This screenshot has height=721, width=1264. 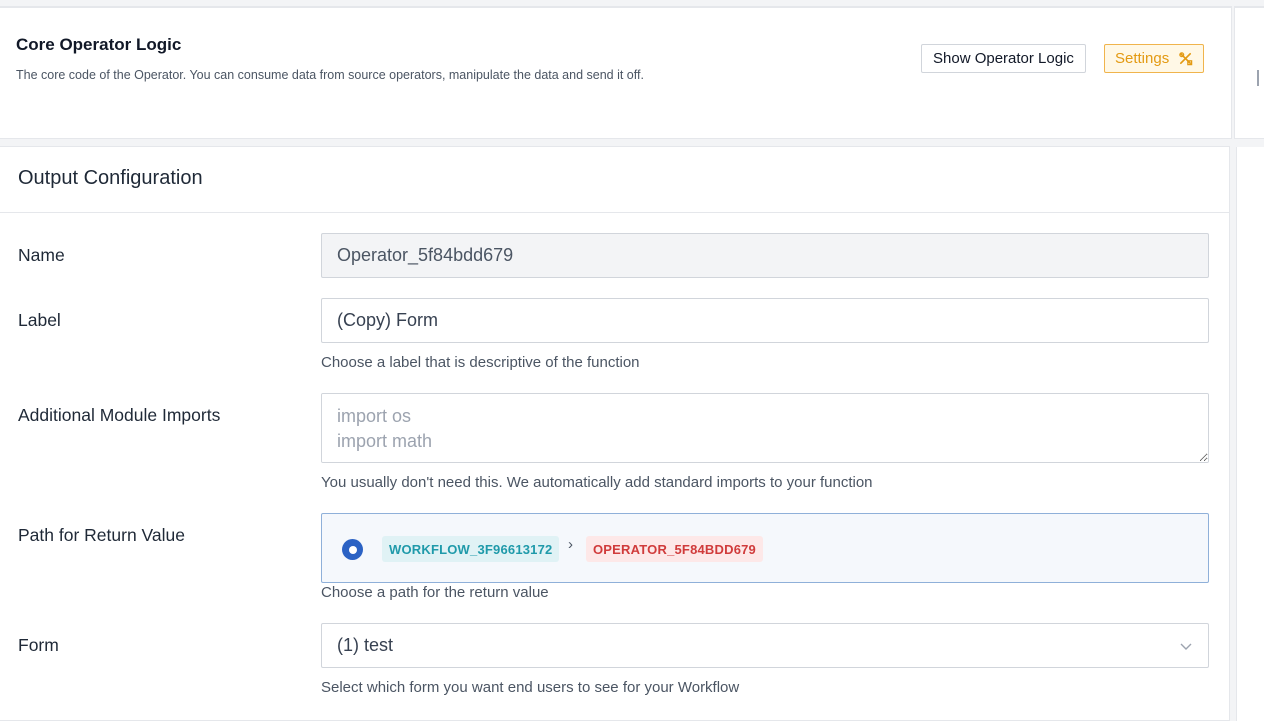 What do you see at coordinates (1258, 78) in the screenshot?
I see `side-panel-handle` at bounding box center [1258, 78].